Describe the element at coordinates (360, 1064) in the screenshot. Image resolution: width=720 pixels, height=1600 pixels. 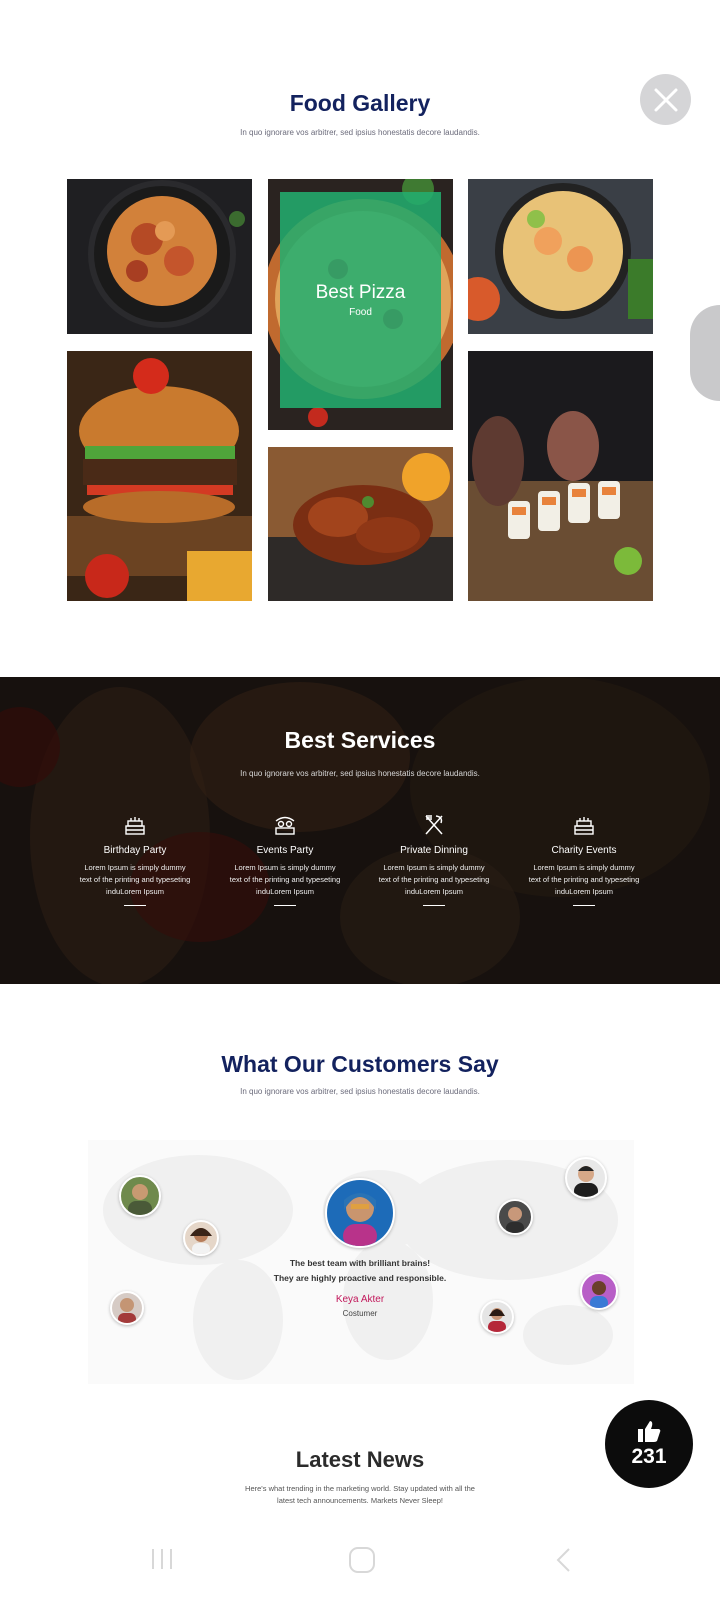
I see `testimonials-title: What Our Customers Say` at that location.